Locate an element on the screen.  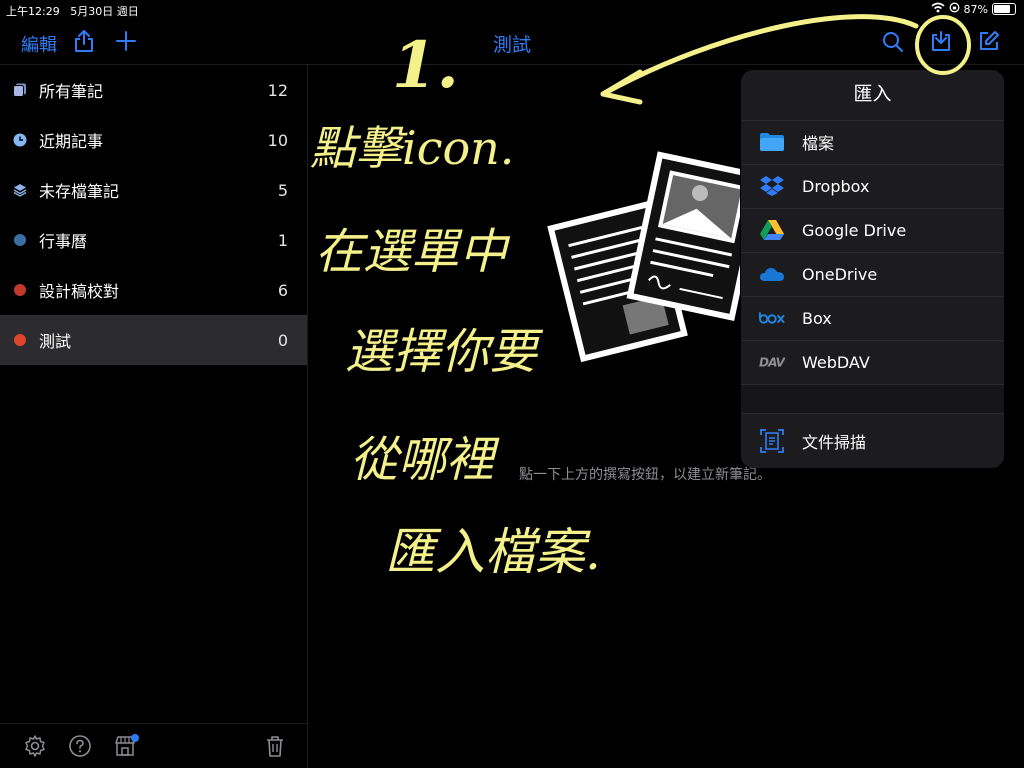
sidebar-item-label: 未存檔筆記 is located at coordinates (79, 191).